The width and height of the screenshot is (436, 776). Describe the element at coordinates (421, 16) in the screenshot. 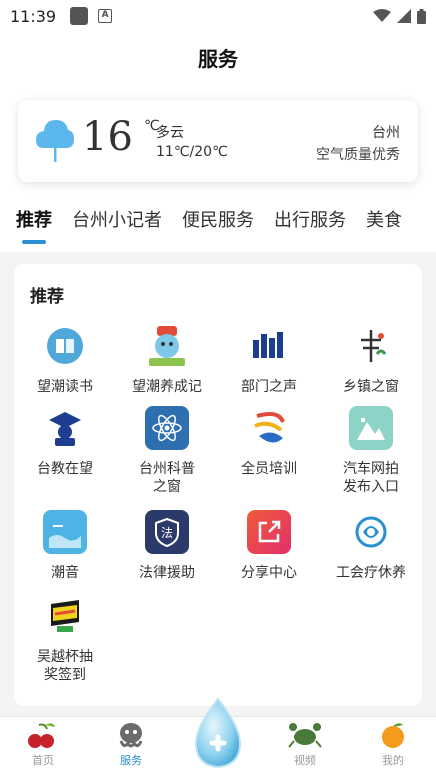

I see `battery-icon` at that location.